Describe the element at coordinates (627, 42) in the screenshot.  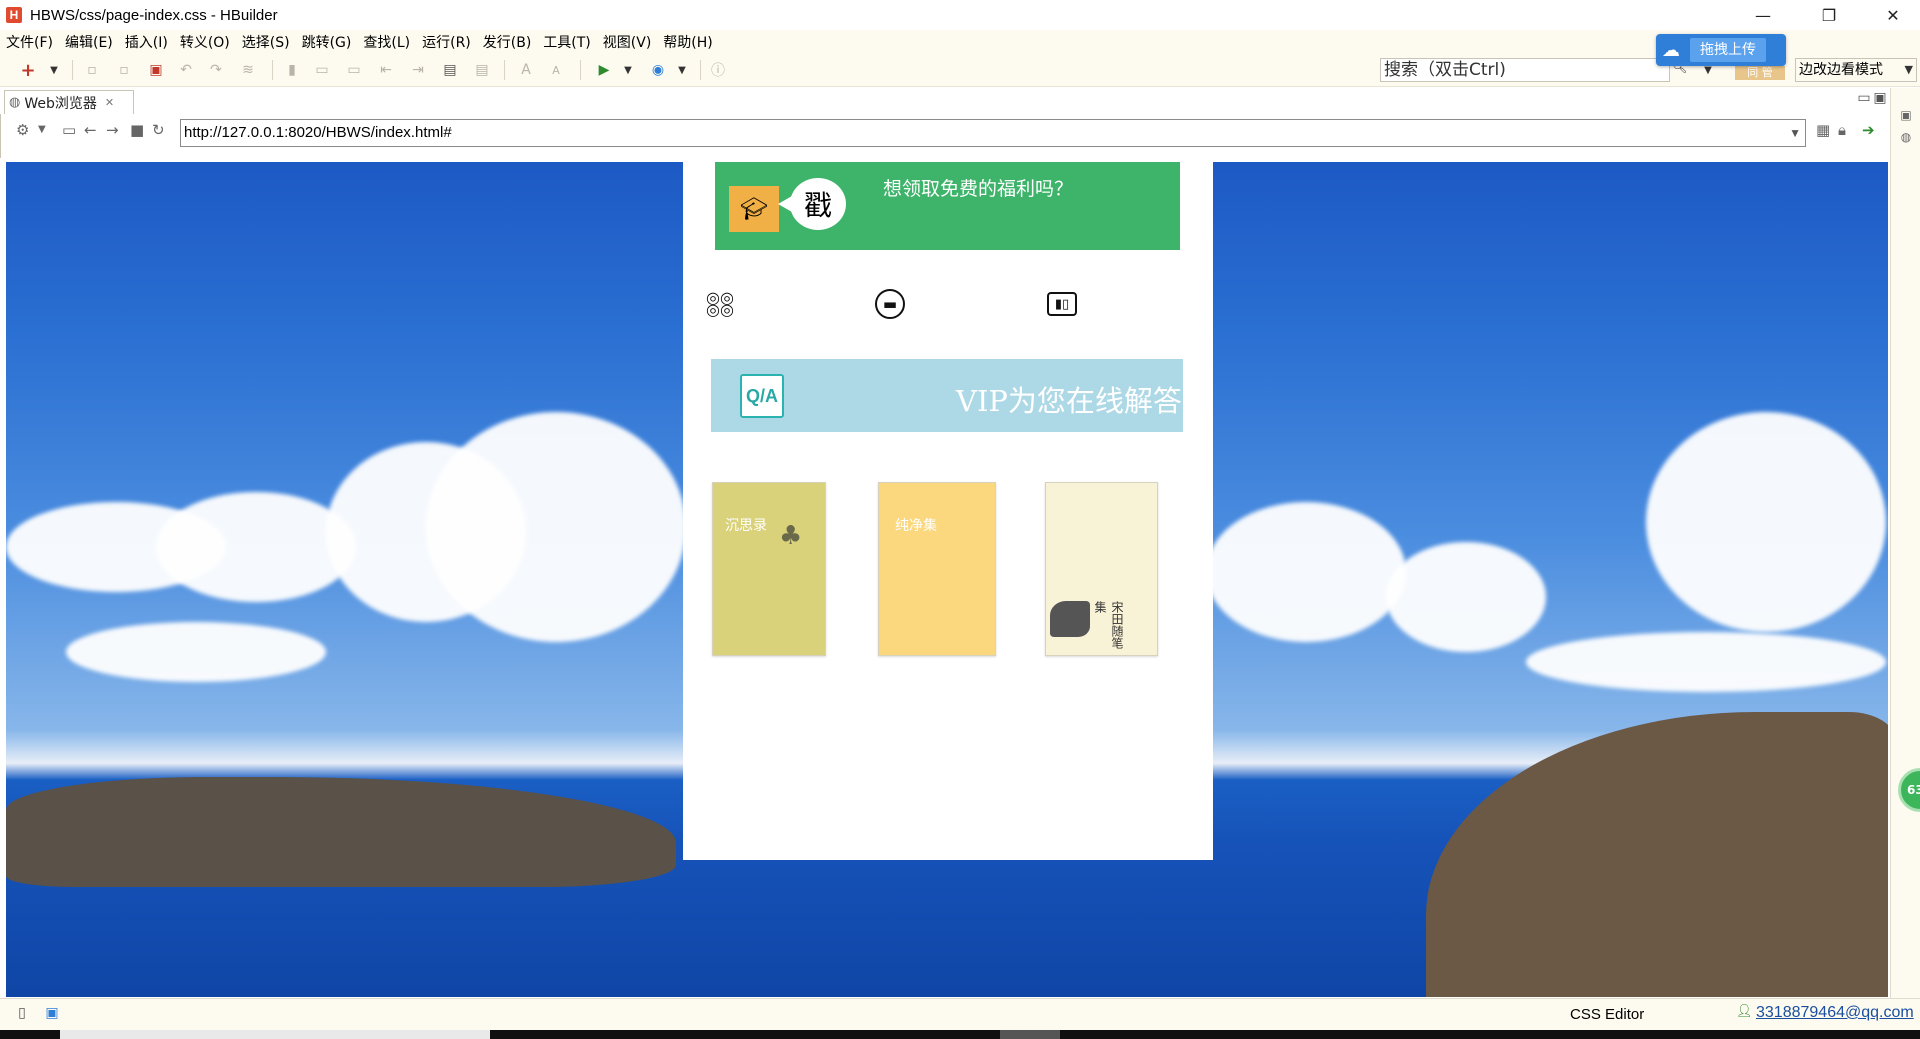
I see `menu-view: 视图(V)` at that location.